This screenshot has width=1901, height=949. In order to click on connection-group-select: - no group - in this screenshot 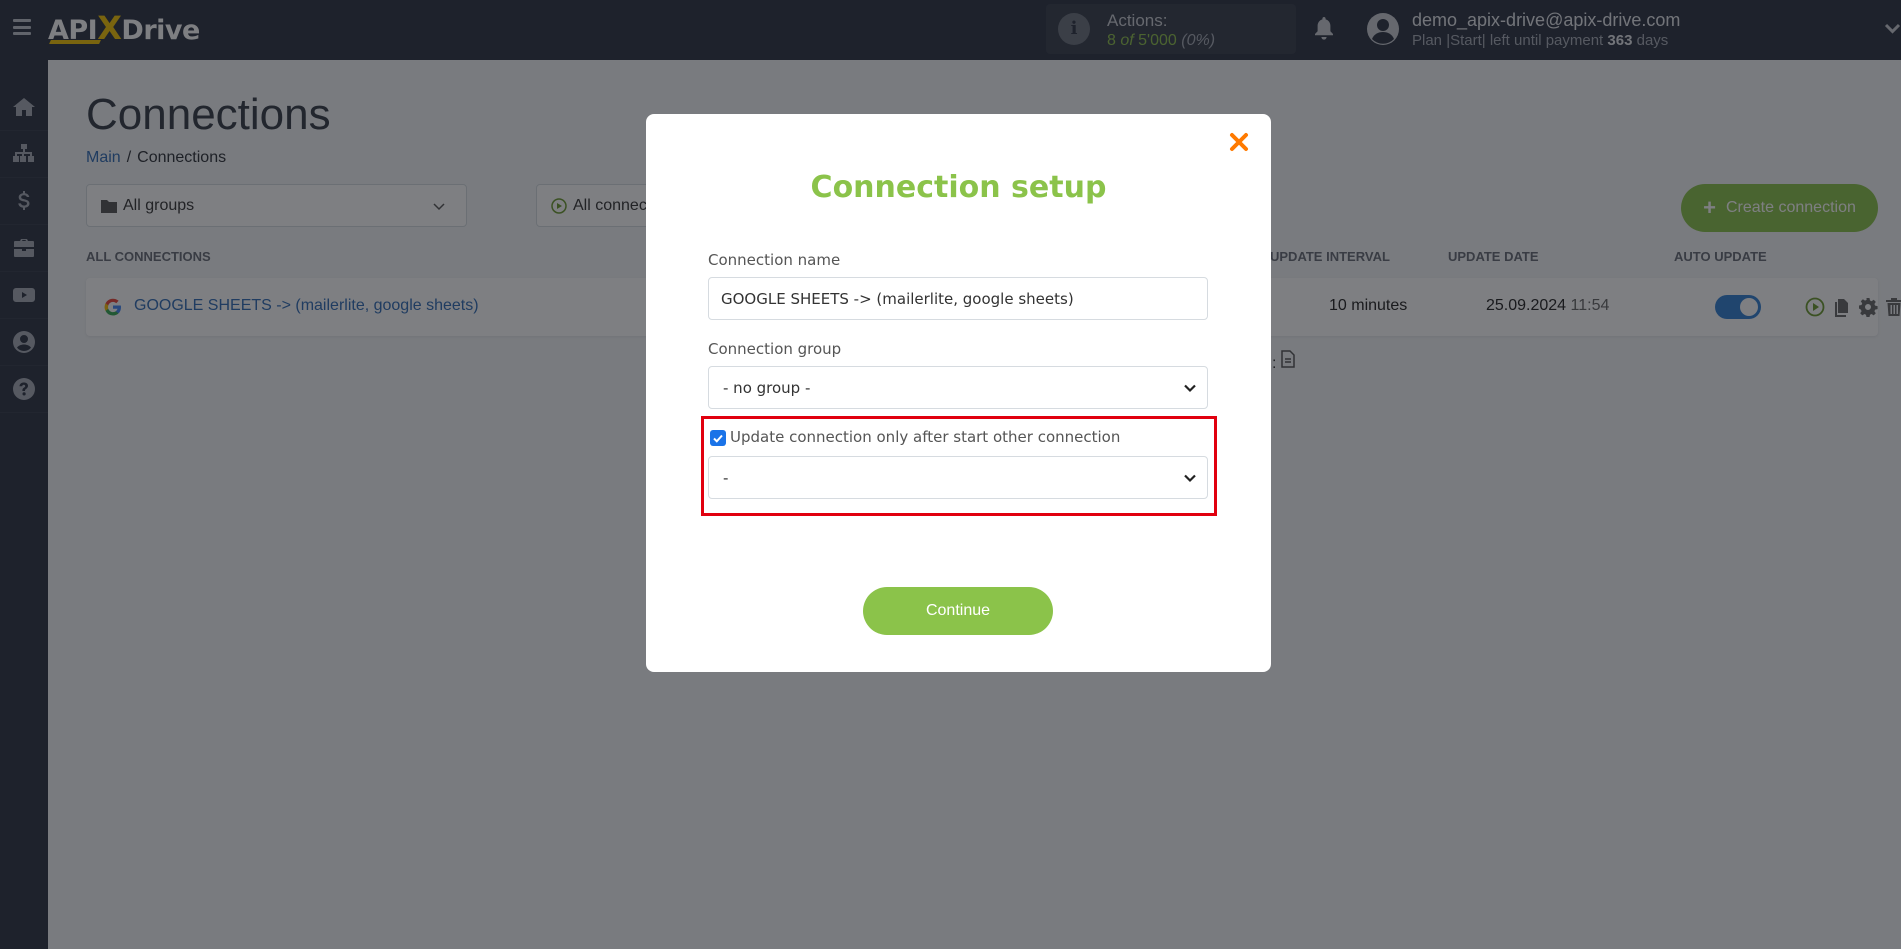, I will do `click(958, 387)`.